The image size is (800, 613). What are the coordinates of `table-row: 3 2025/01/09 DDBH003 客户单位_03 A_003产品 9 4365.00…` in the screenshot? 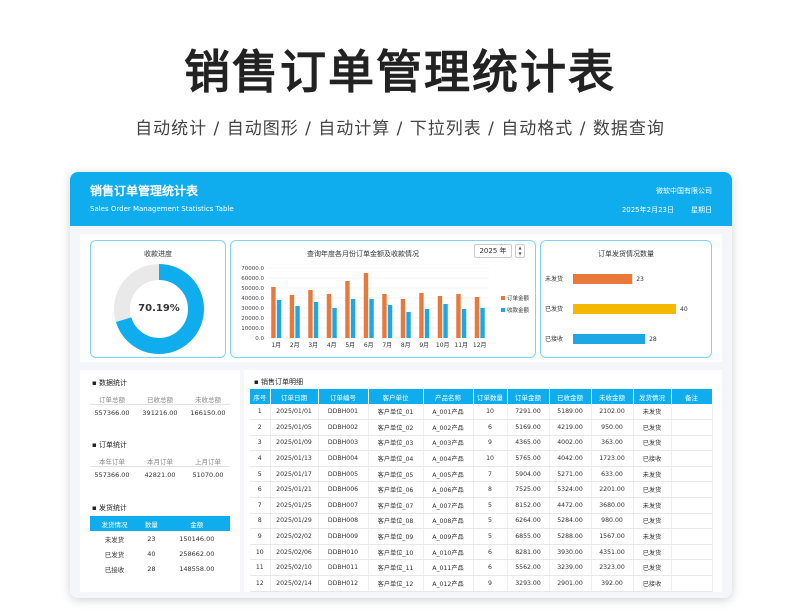 It's located at (481, 443).